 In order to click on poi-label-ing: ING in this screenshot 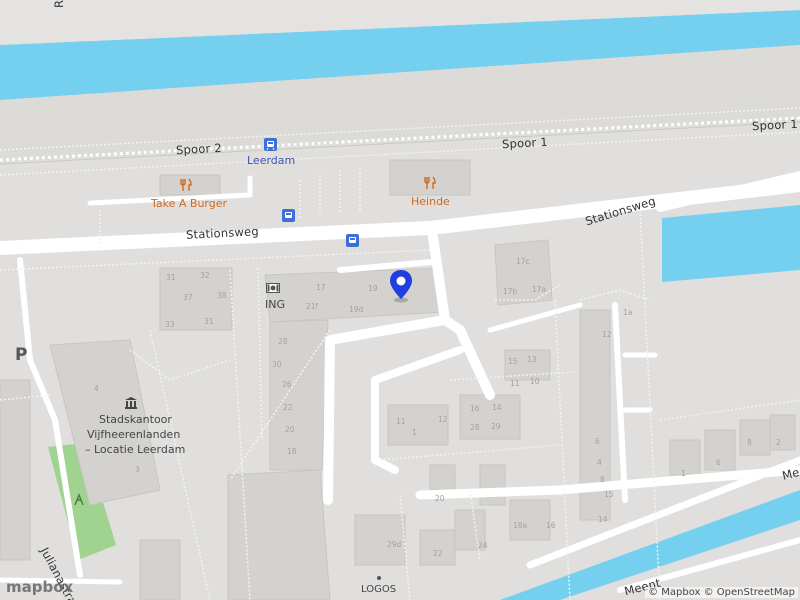, I will do `click(275, 304)`.